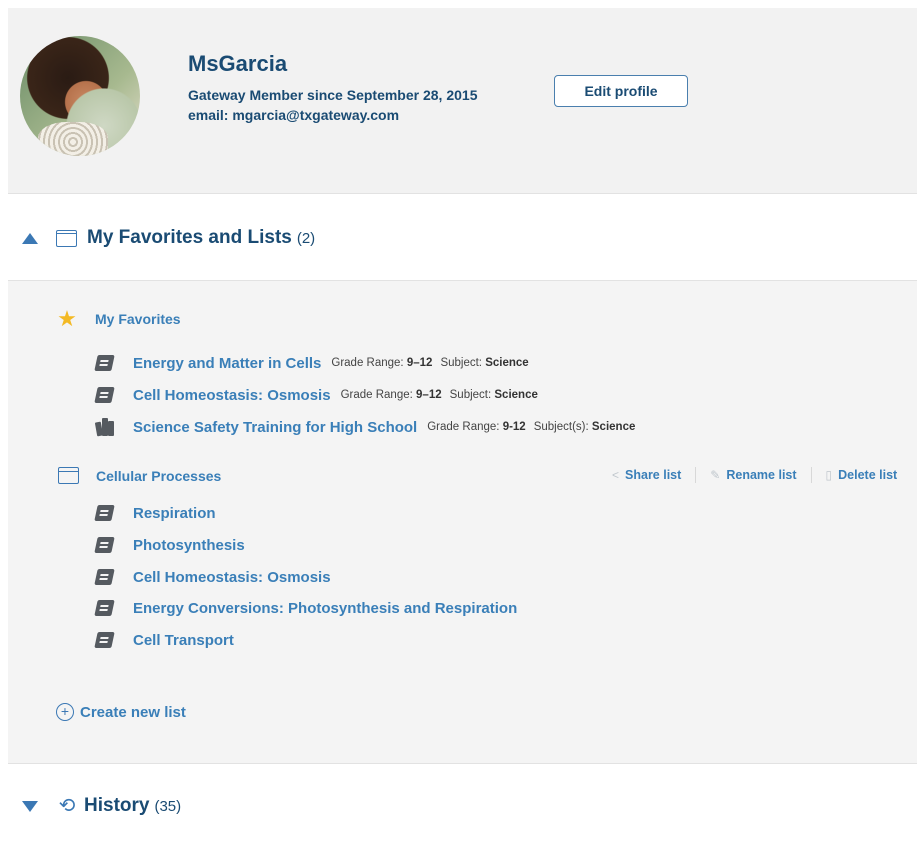 The height and width of the screenshot is (846, 917). What do you see at coordinates (646, 475) in the screenshot?
I see `share-list-button: < Share list` at bounding box center [646, 475].